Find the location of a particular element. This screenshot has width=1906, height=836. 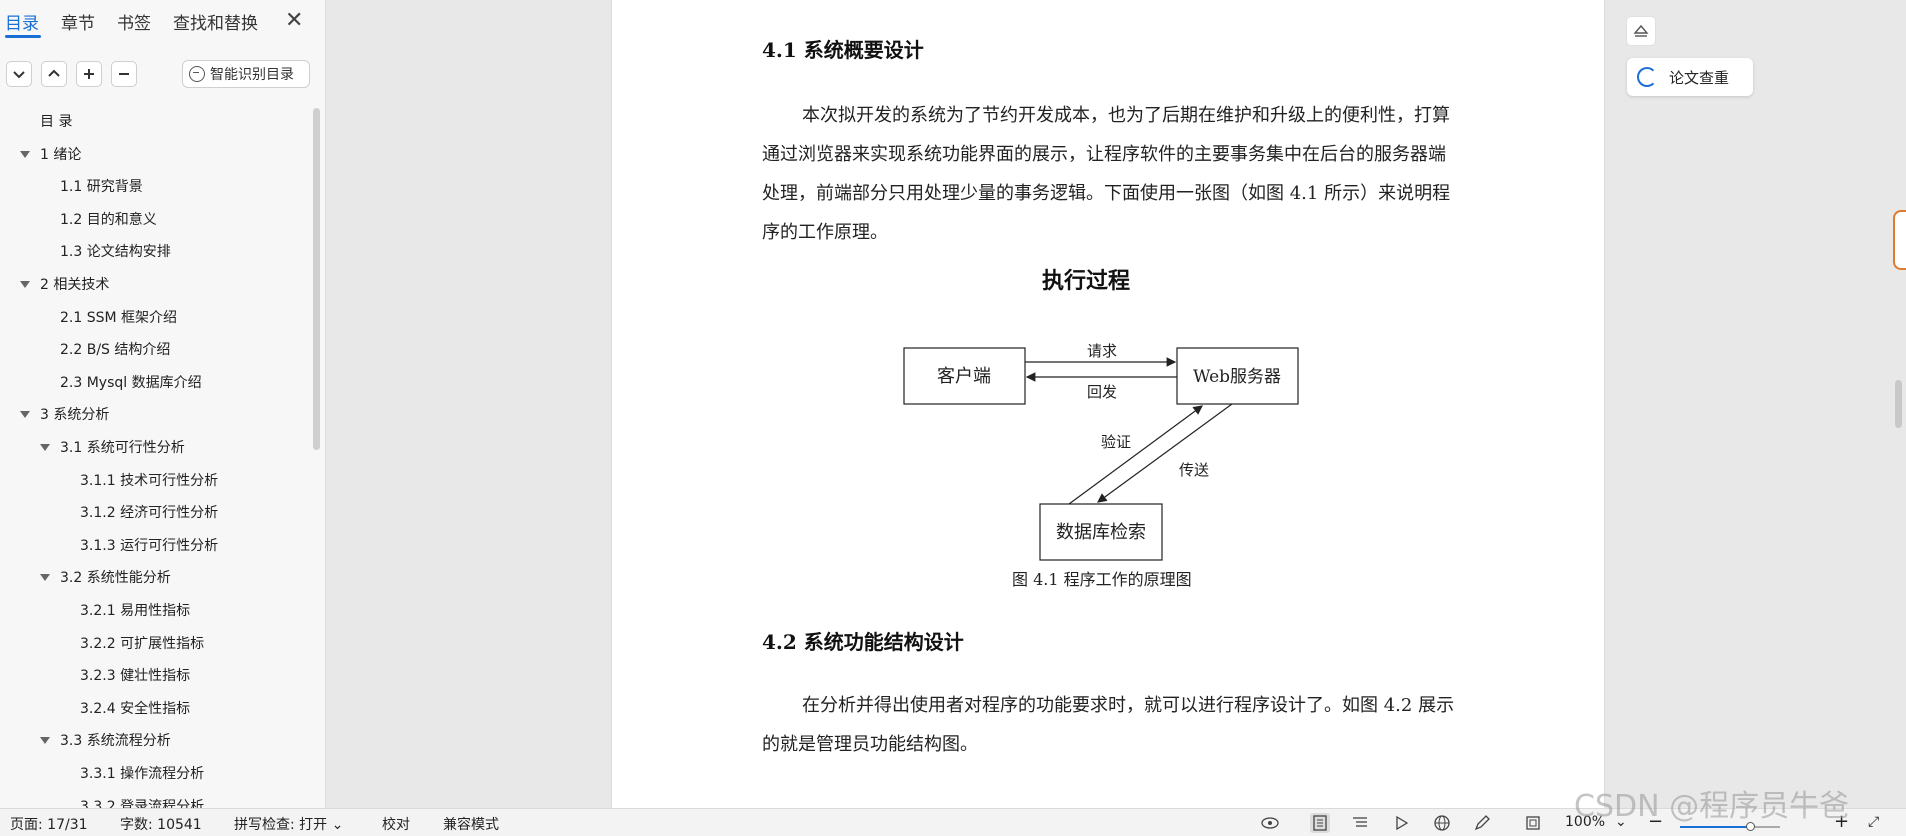

plagiarism-check-label: 论文查重 is located at coordinates (1699, 77).